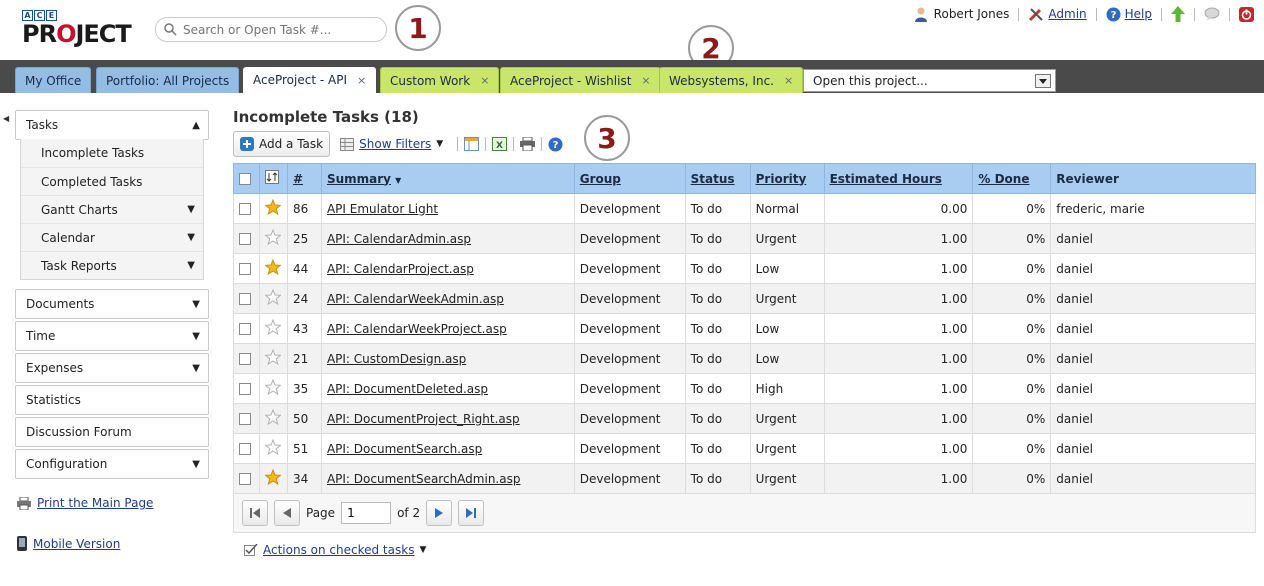 The width and height of the screenshot is (1264, 586). What do you see at coordinates (555, 144) in the screenshot?
I see `help-icon: ?` at bounding box center [555, 144].